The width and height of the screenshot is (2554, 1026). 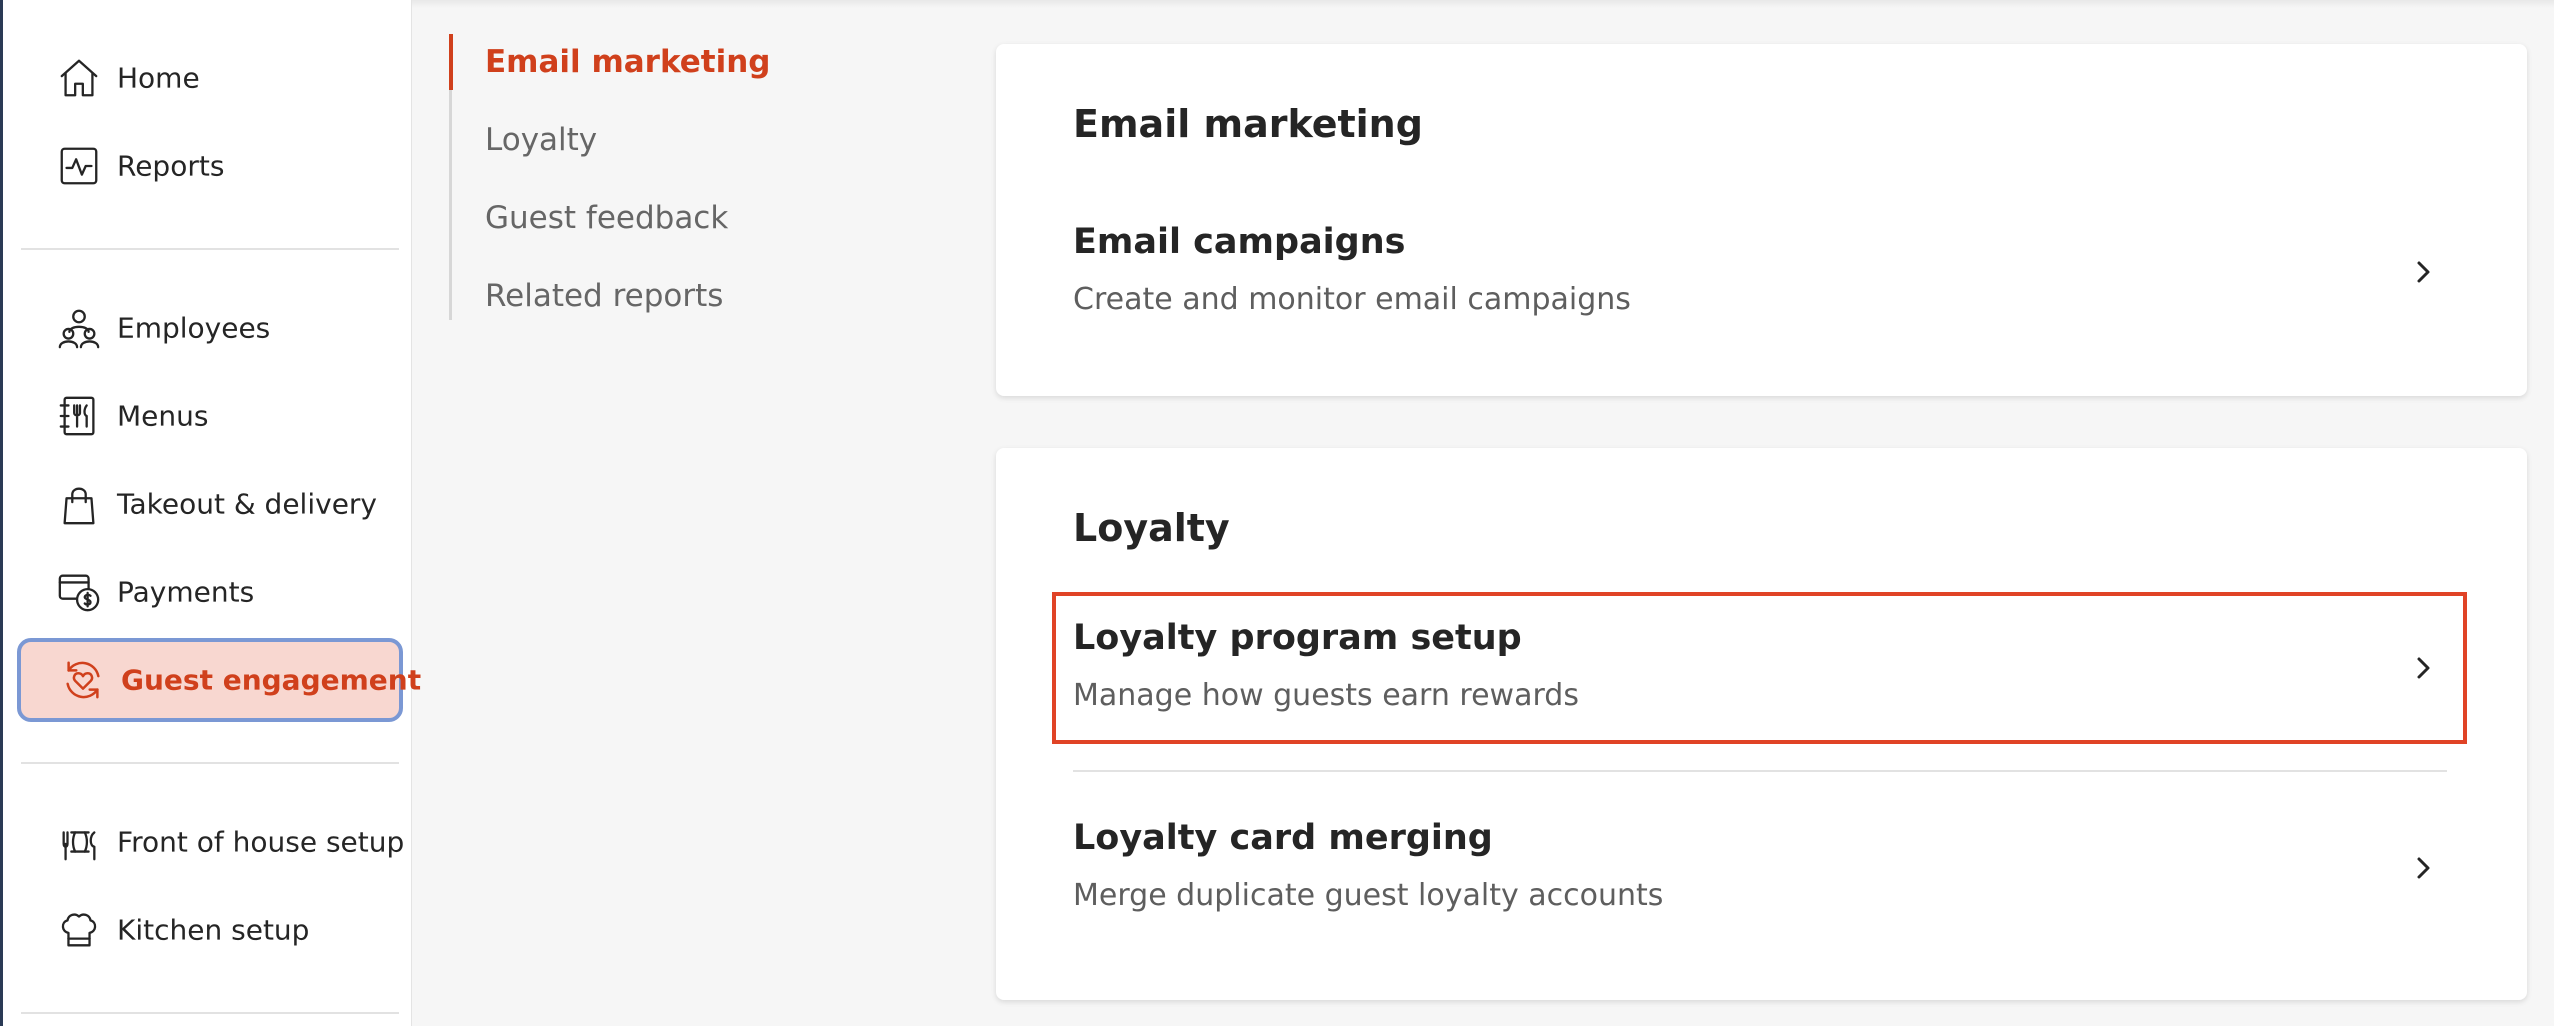 What do you see at coordinates (1760, 771) in the screenshot?
I see `row-divider` at bounding box center [1760, 771].